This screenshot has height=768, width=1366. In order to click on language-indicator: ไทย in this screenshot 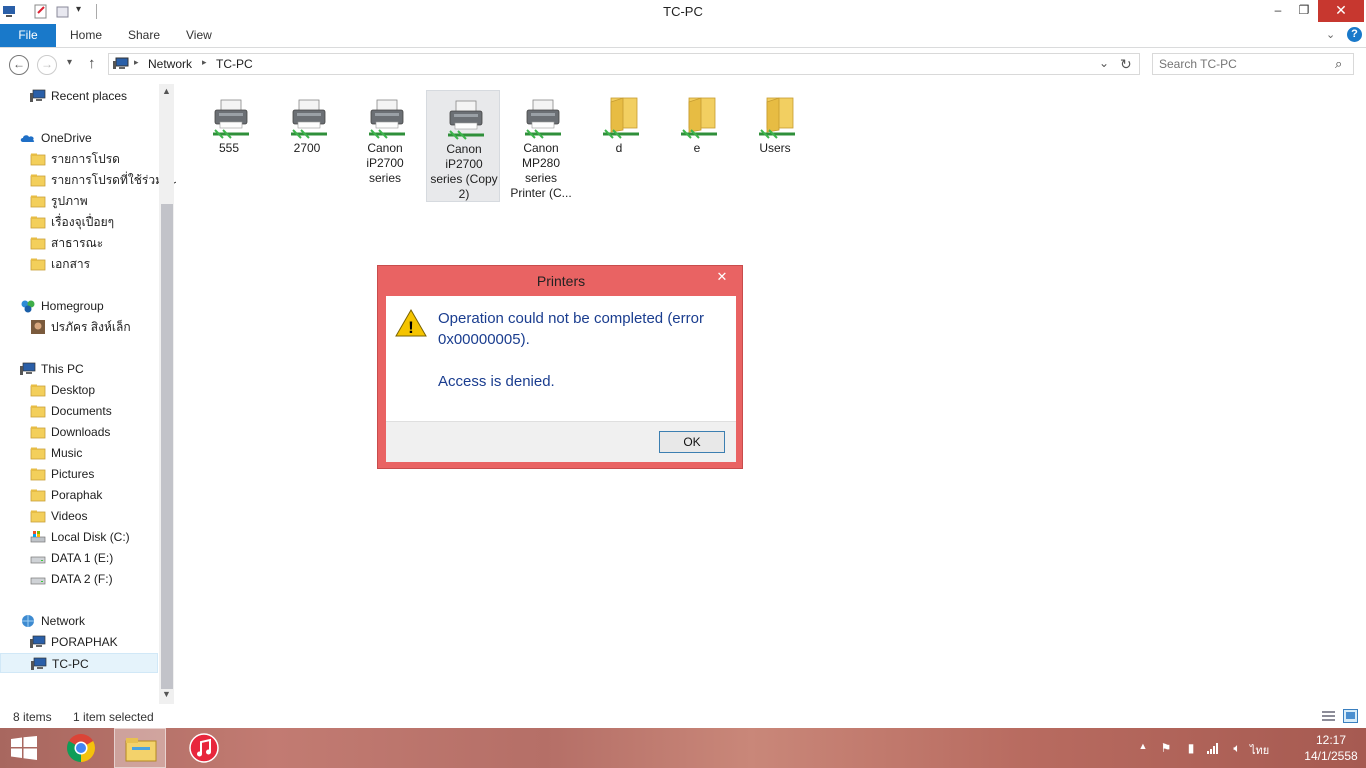, I will do `click(1259, 750)`.